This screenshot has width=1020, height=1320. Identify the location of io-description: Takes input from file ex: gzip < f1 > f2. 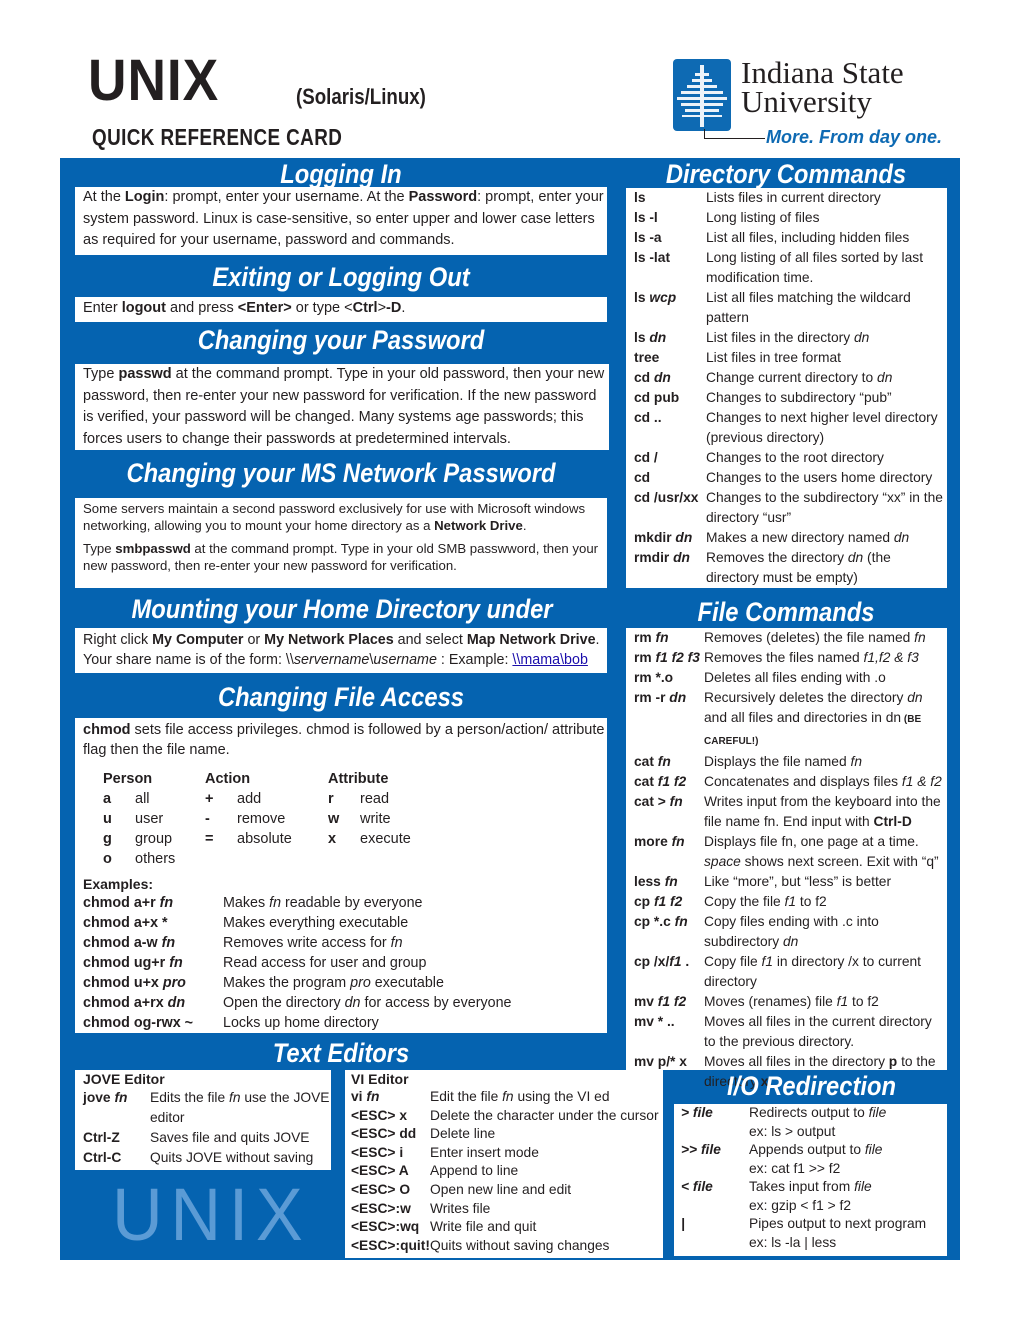
(848, 1196).